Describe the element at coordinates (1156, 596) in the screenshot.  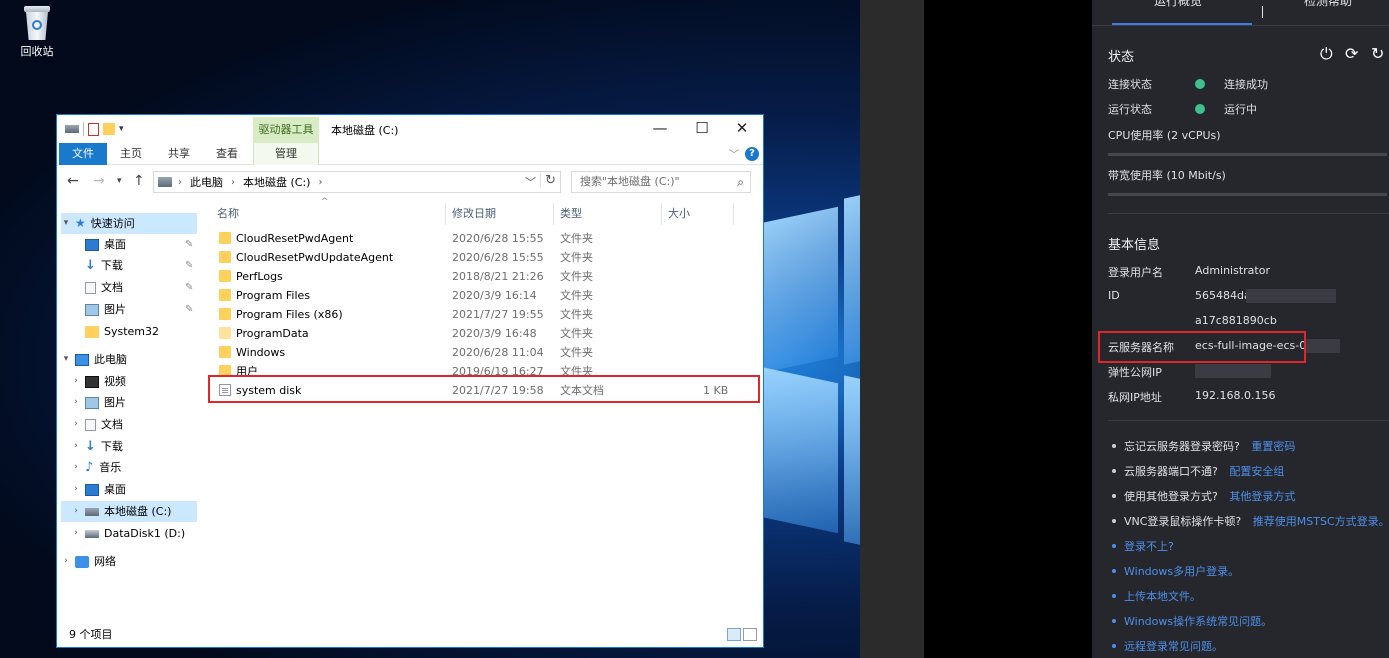
I see `link-upload-files: 上传本地文件。` at that location.